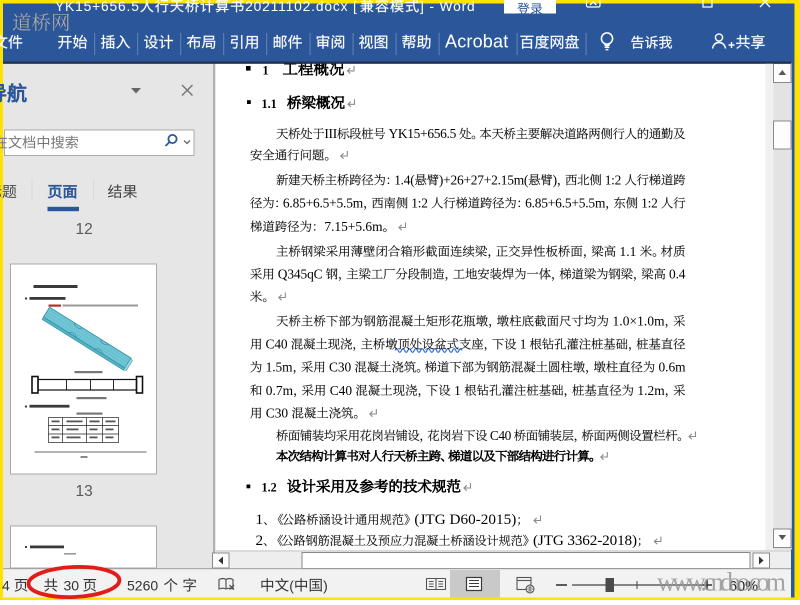 Image resolution: width=800 pixels, height=605 pixels. I want to click on svg-text: 2, so click(259, 540).